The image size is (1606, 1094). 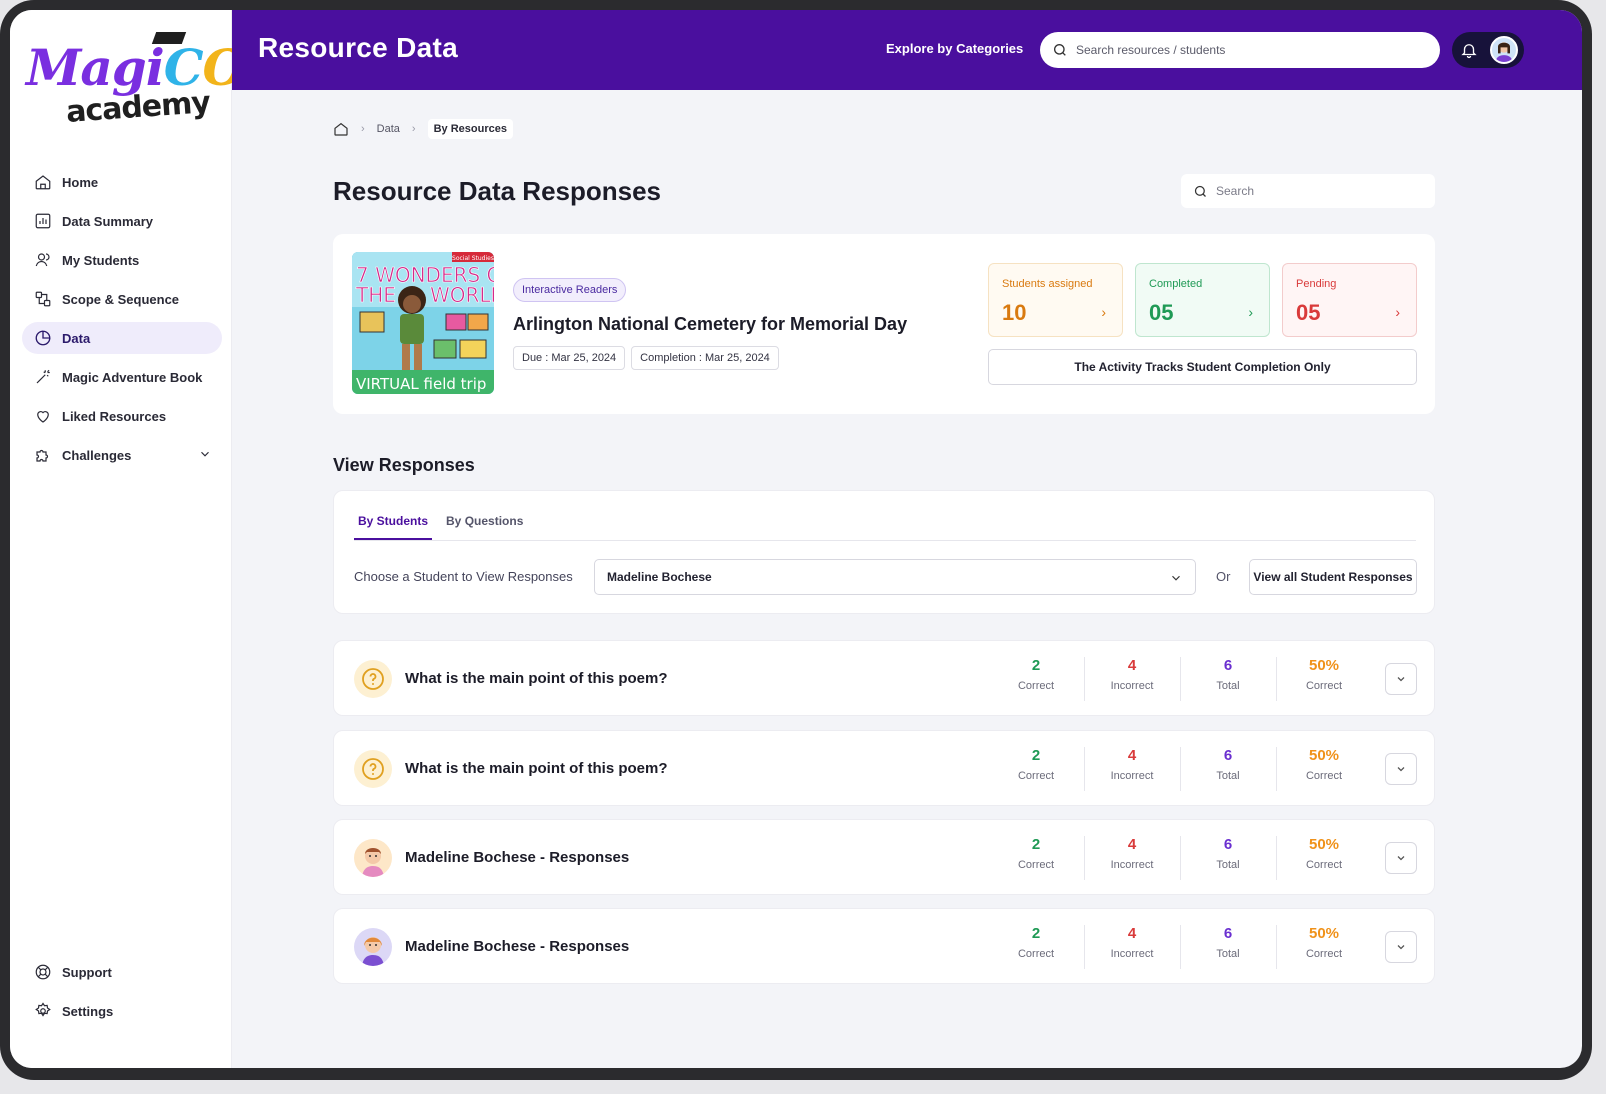 I want to click on sidebar-item-label: Data Summary, so click(x=107, y=221).